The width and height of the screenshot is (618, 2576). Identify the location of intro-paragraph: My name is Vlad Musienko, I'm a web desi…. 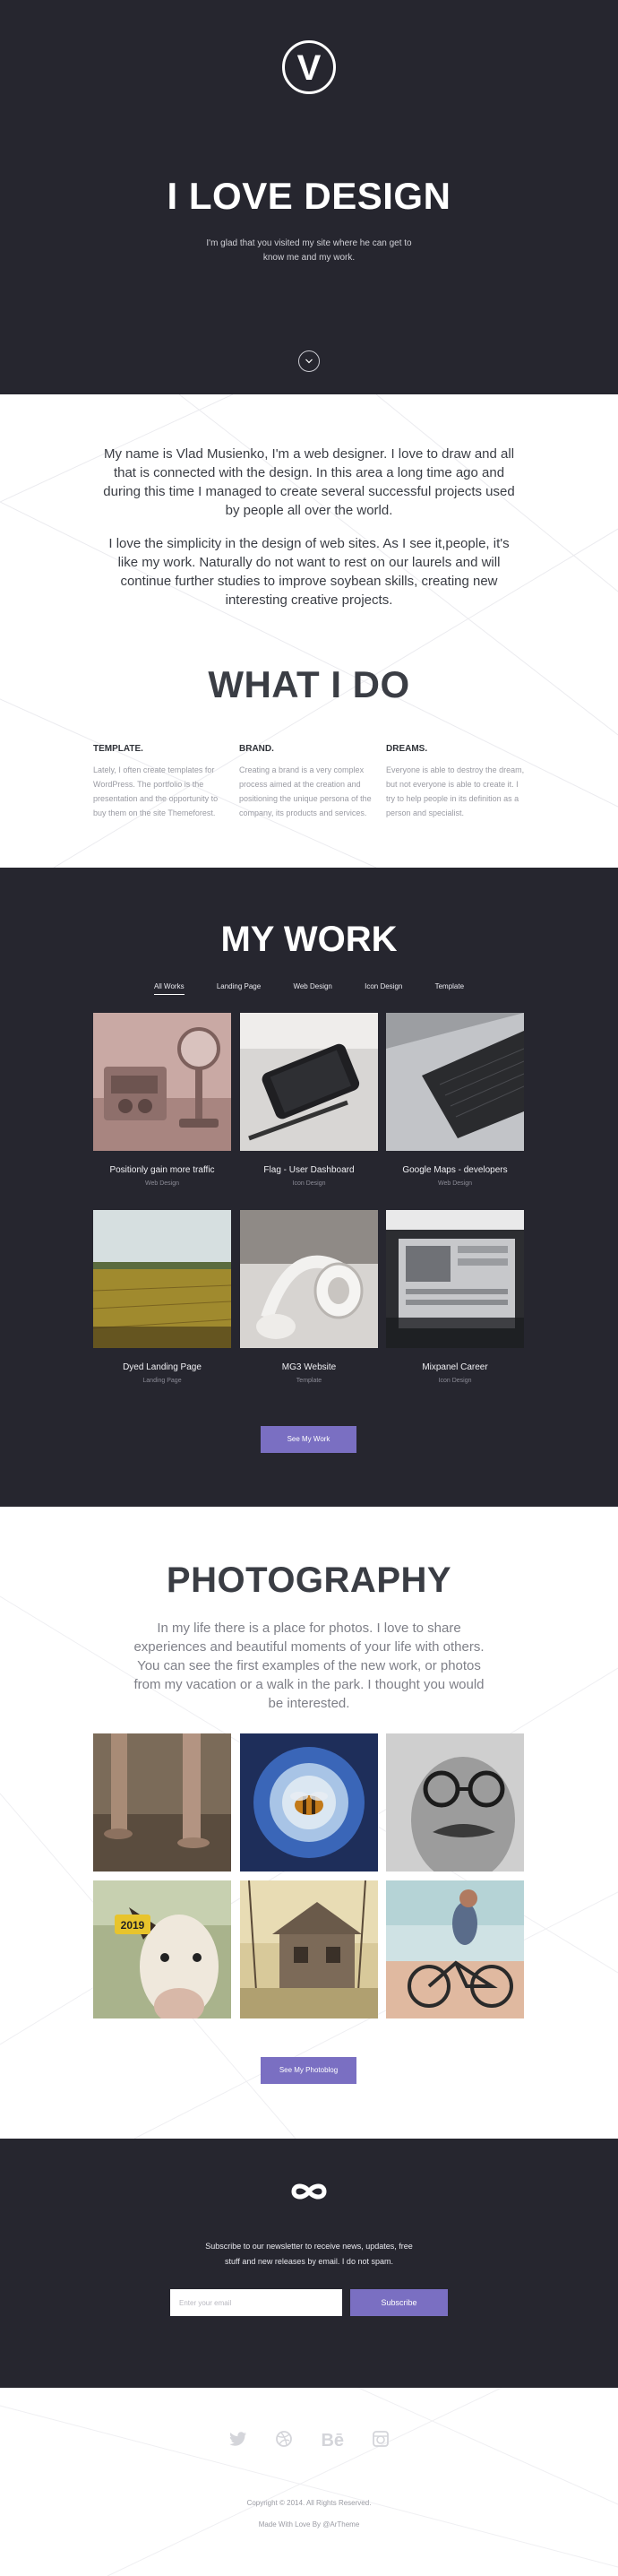
(309, 482).